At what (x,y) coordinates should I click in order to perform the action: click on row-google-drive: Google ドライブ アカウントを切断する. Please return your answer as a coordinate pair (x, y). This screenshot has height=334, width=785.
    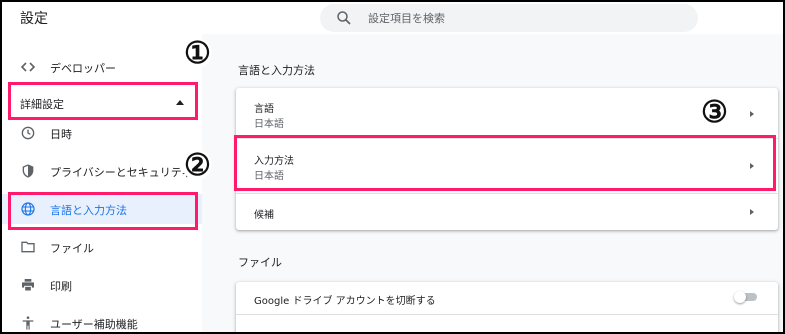
    Looking at the image, I should click on (507, 298).